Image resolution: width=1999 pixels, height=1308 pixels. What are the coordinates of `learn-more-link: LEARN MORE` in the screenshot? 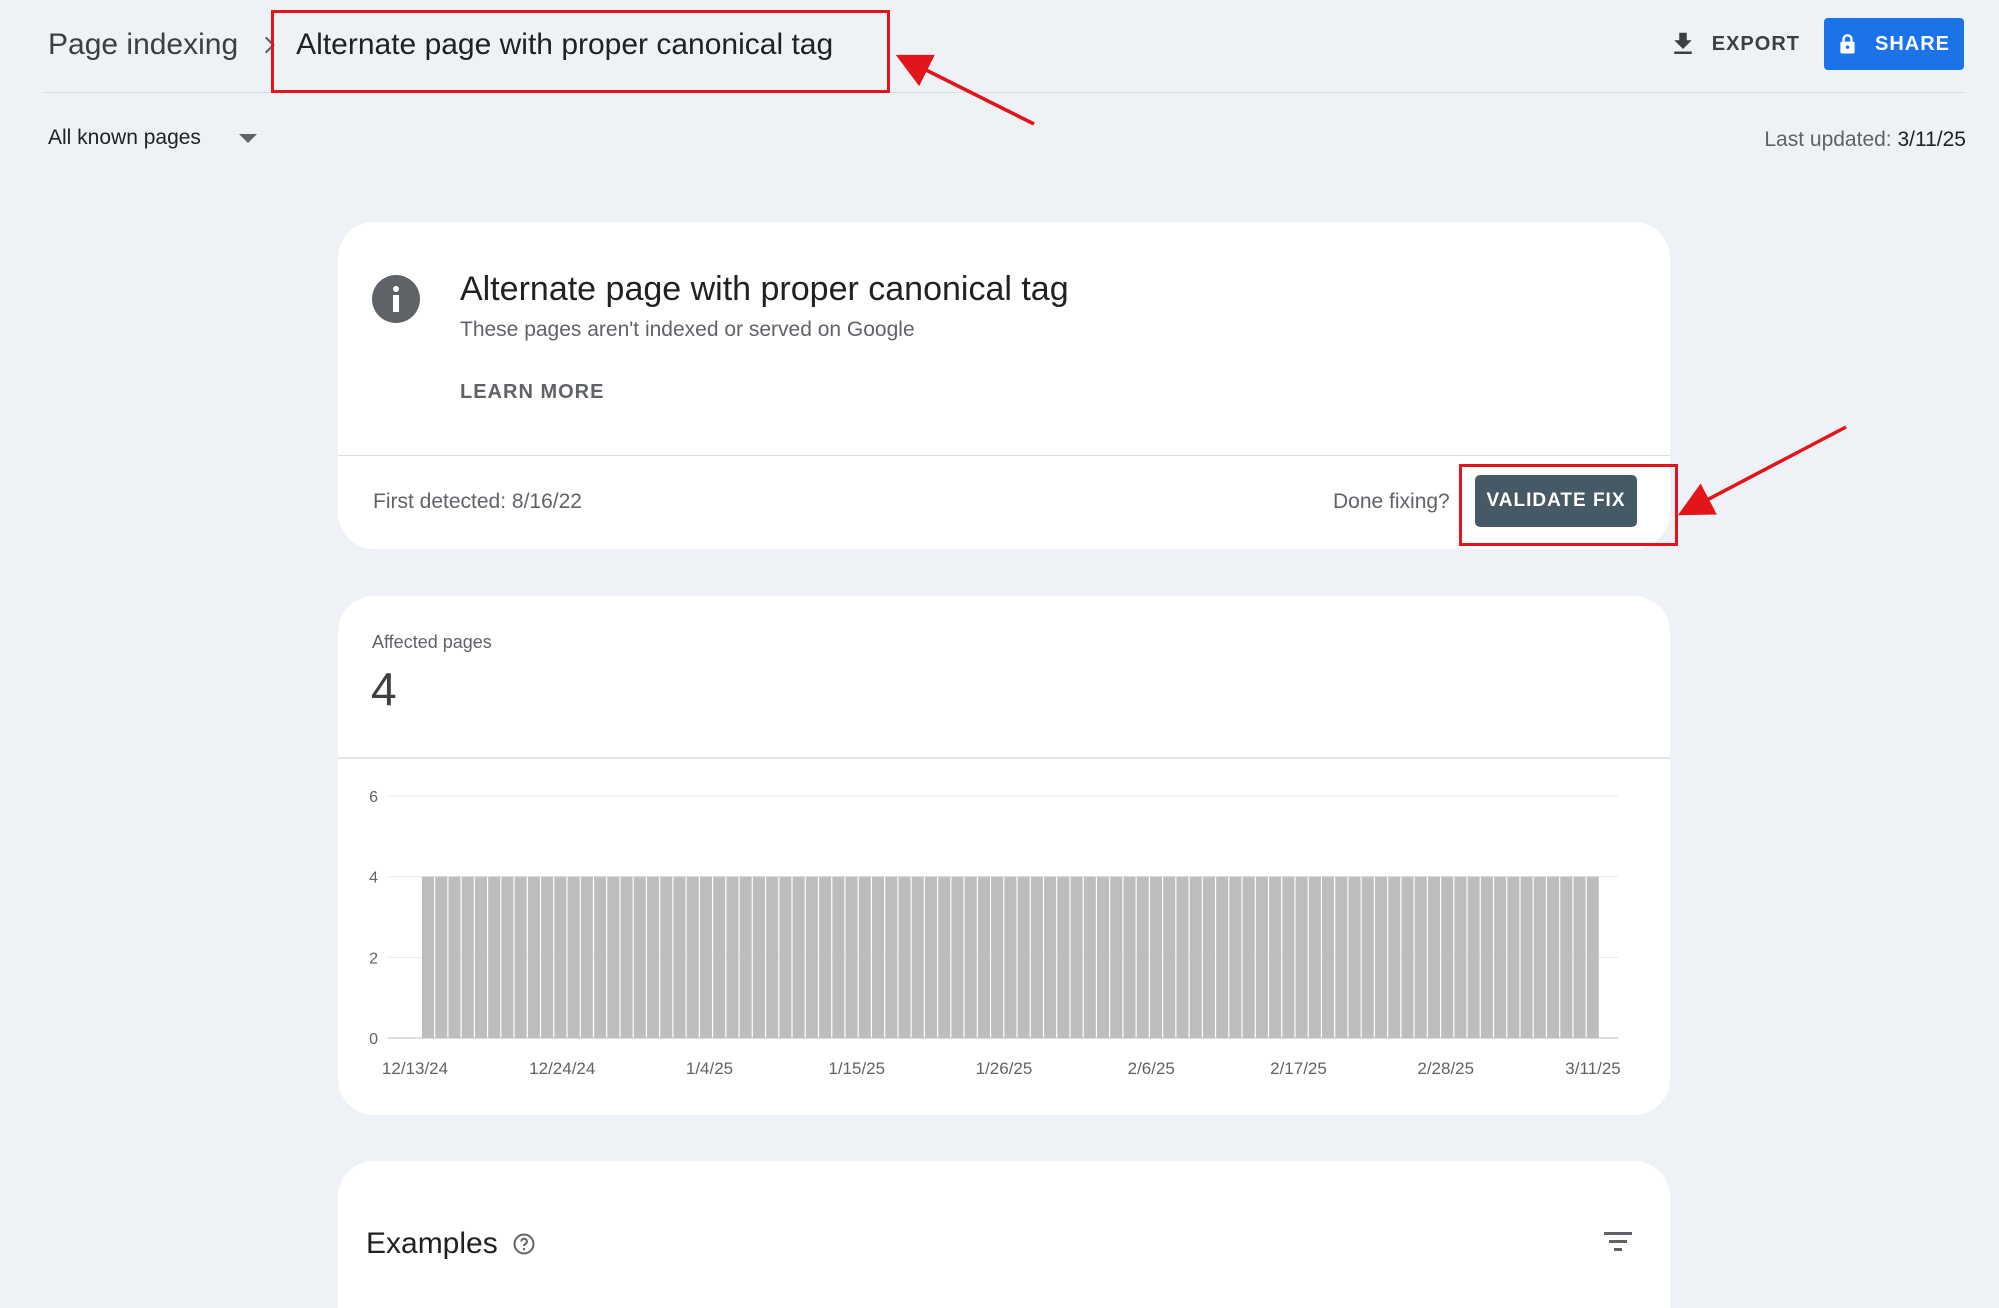 It's located at (532, 392).